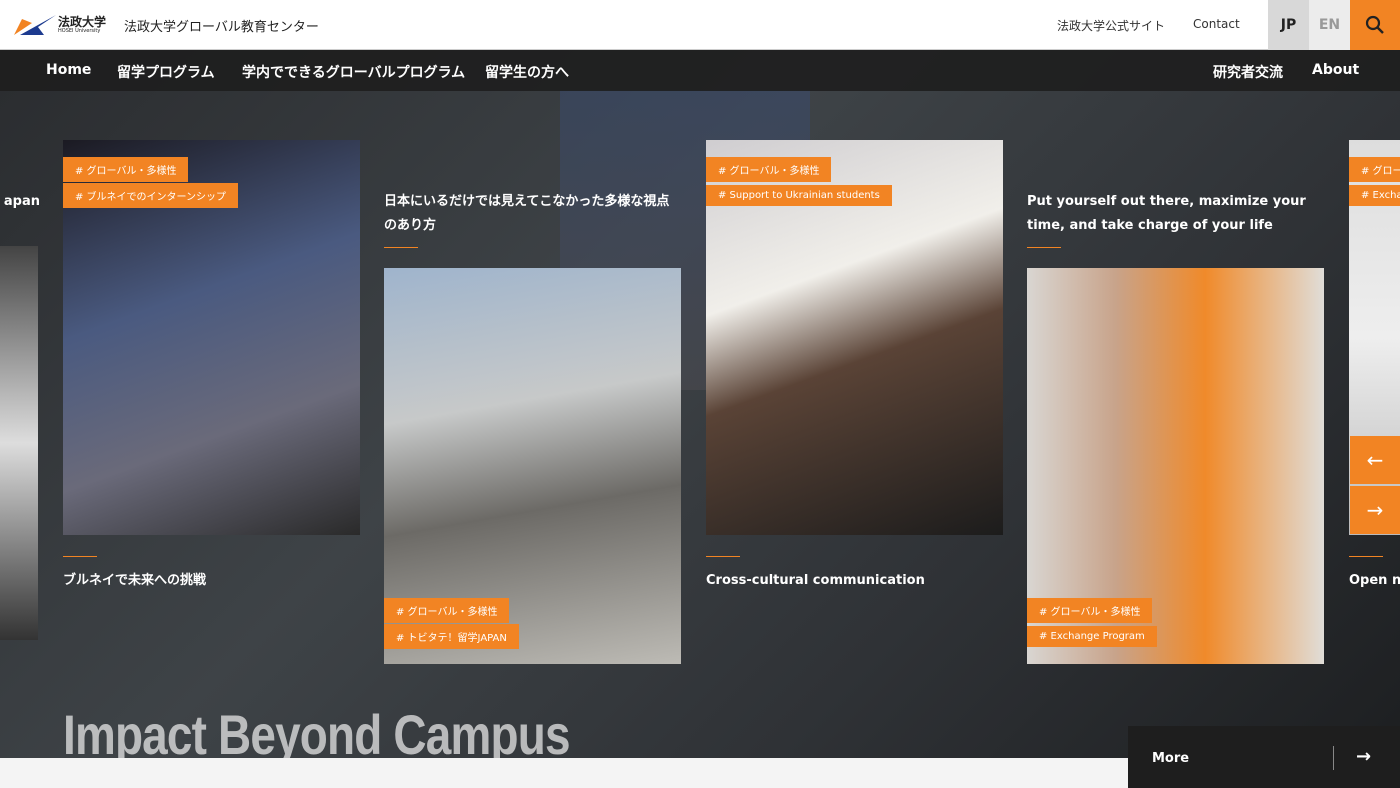  What do you see at coordinates (1288, 25) in the screenshot?
I see `lang-jp-button: JP` at bounding box center [1288, 25].